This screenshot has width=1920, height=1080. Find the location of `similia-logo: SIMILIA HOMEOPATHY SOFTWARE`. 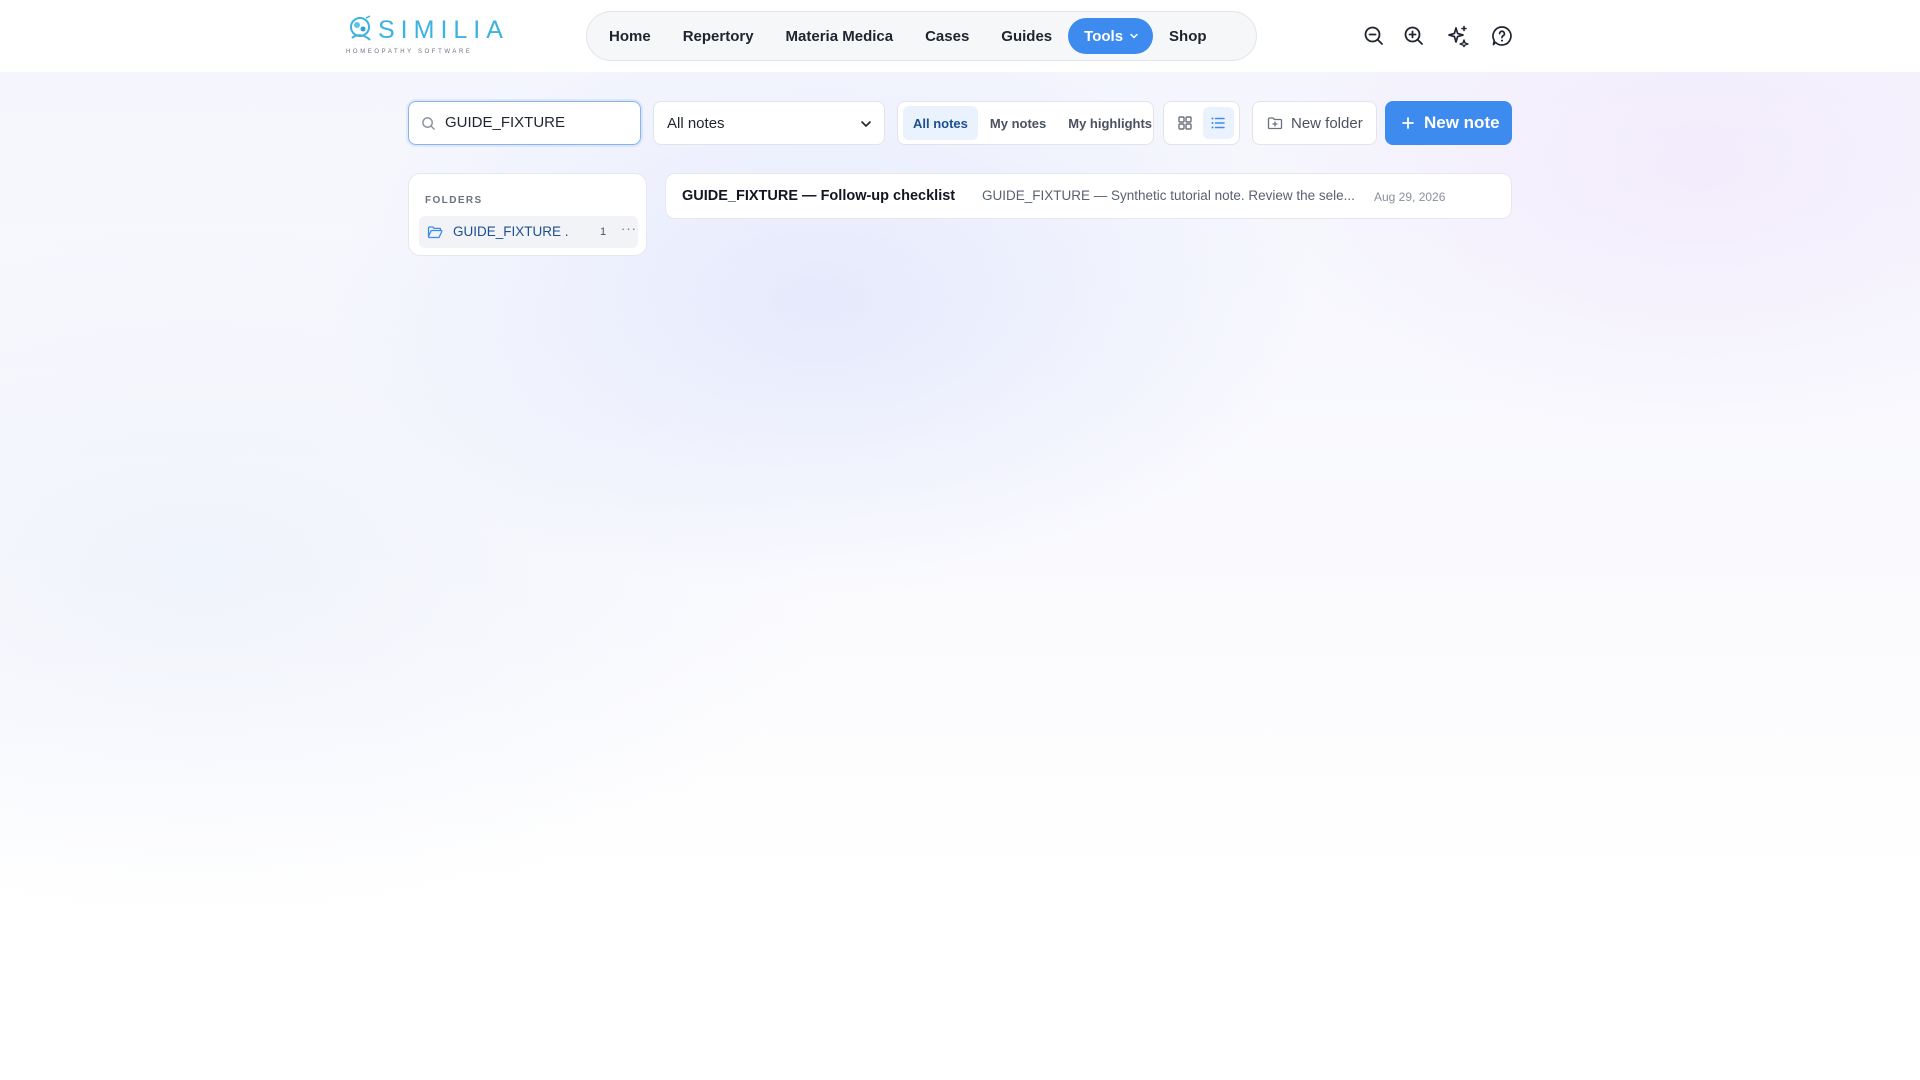

similia-logo: SIMILIA HOMEOPATHY SOFTWARE is located at coordinates (424, 35).